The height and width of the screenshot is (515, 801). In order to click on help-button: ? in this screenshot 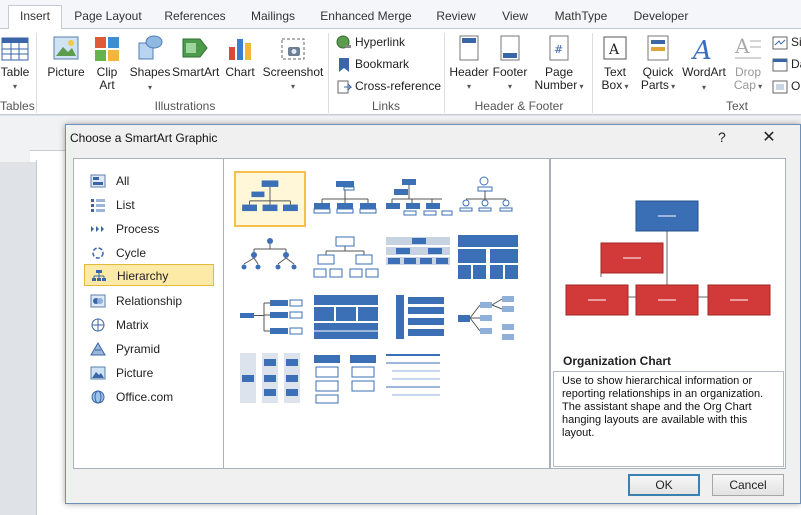, I will do `click(722, 137)`.